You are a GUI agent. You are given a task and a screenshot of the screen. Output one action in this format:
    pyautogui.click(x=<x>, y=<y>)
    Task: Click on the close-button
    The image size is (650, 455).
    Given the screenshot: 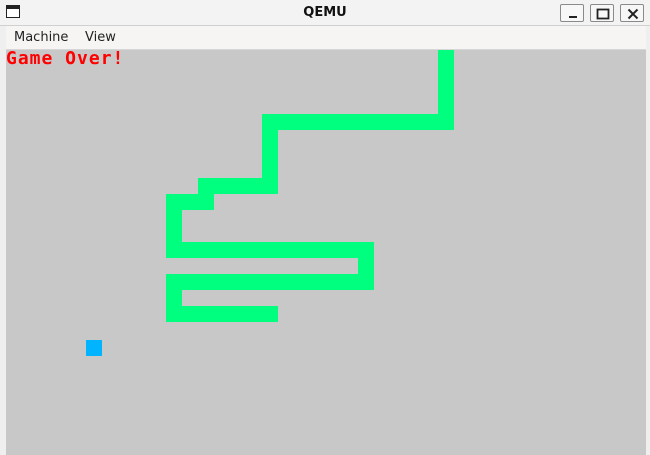 What is the action you would take?
    pyautogui.click(x=632, y=13)
    